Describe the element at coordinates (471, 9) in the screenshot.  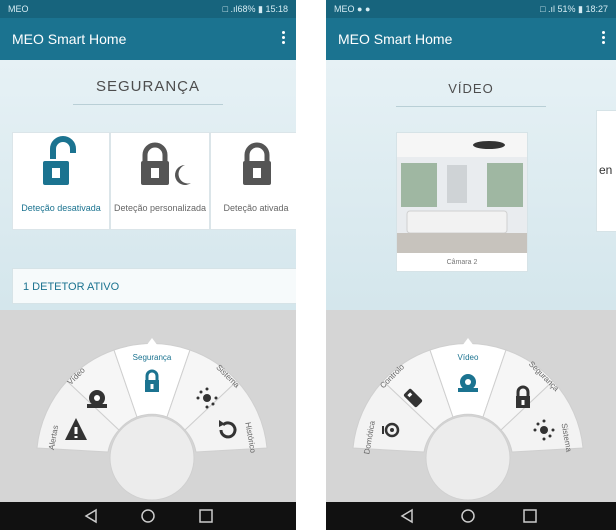
I see `status-bar: MEO ● ● □ .ıl 51% ▮ 18:27` at that location.